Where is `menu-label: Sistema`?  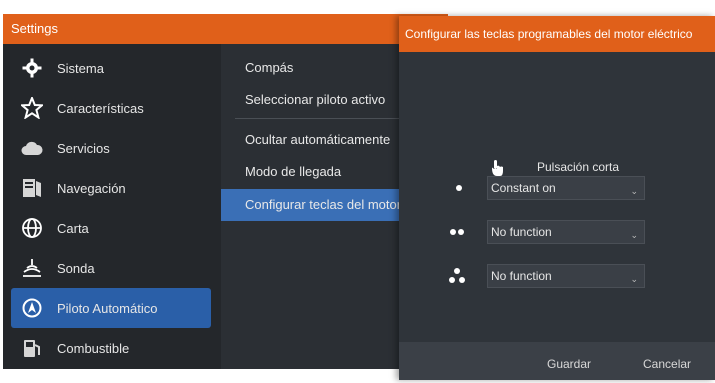
menu-label: Sistema is located at coordinates (80, 68).